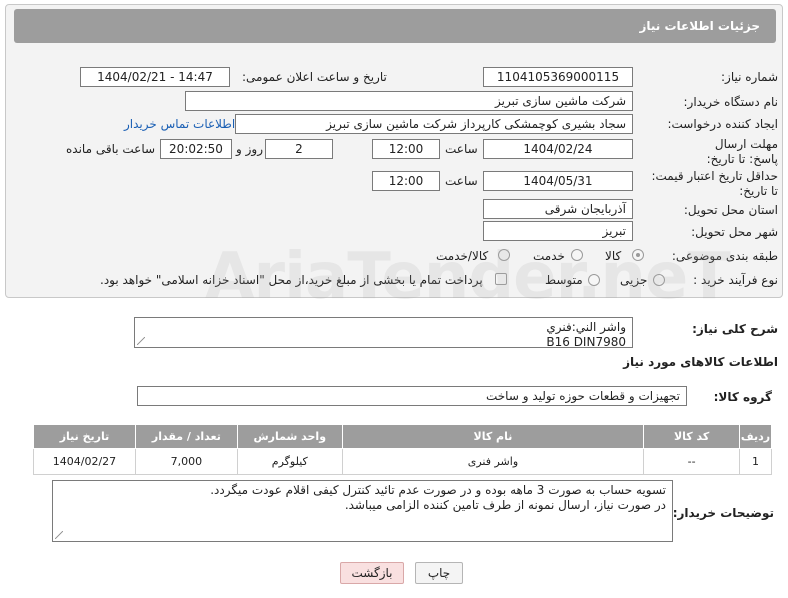 This screenshot has height=598, width=788. What do you see at coordinates (755, 436) in the screenshot?
I see `col-row: ردیف` at bounding box center [755, 436].